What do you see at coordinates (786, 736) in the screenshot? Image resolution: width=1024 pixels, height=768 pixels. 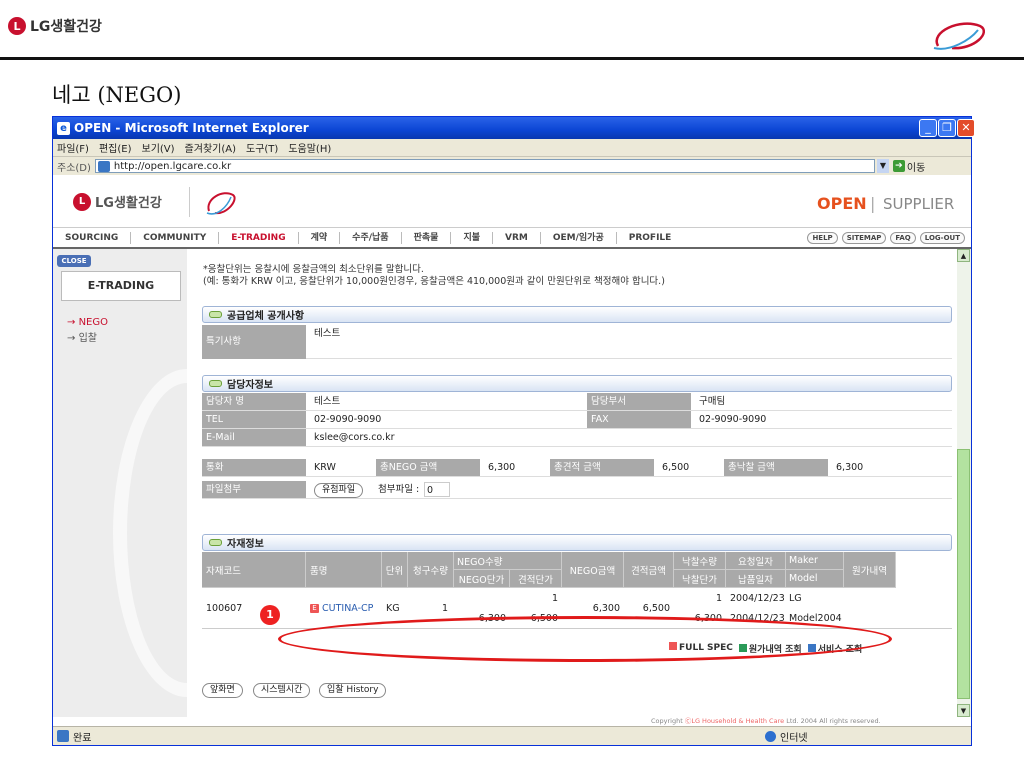 I see `zone-indicator: 인터넷` at bounding box center [786, 736].